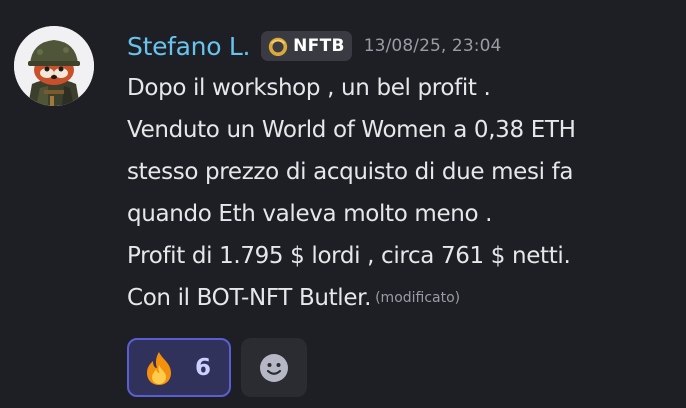  I want to click on message-line: stesso prezzo di acquisto di due mesi fa, so click(350, 172).